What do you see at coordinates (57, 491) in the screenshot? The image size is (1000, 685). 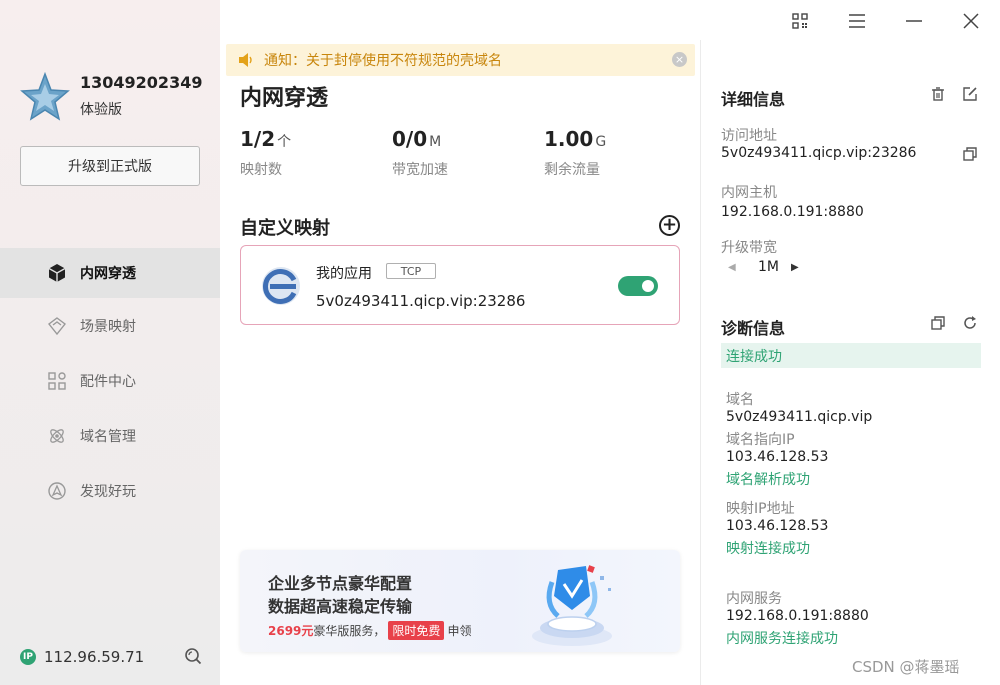 I see `compass-icon` at bounding box center [57, 491].